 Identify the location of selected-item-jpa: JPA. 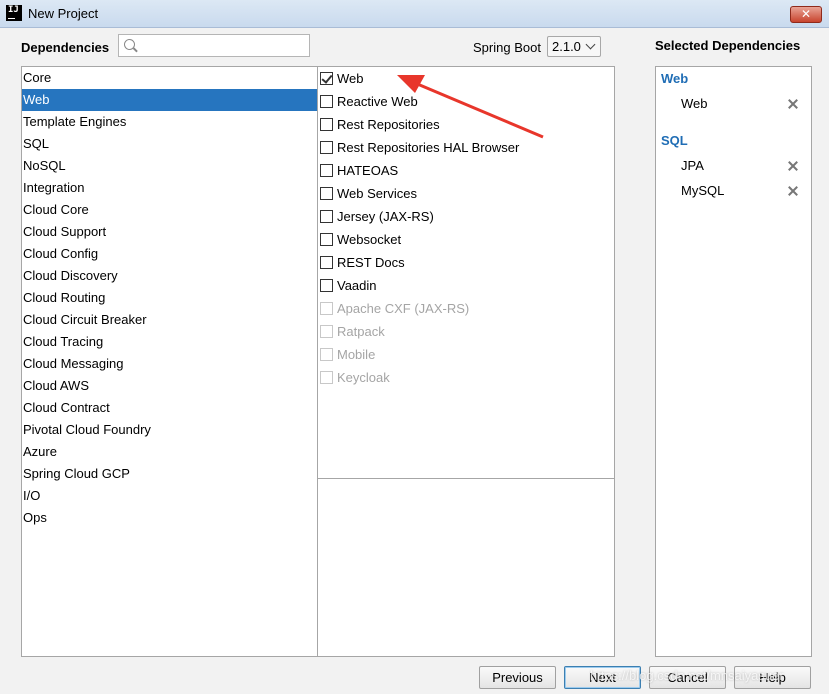
(692, 165).